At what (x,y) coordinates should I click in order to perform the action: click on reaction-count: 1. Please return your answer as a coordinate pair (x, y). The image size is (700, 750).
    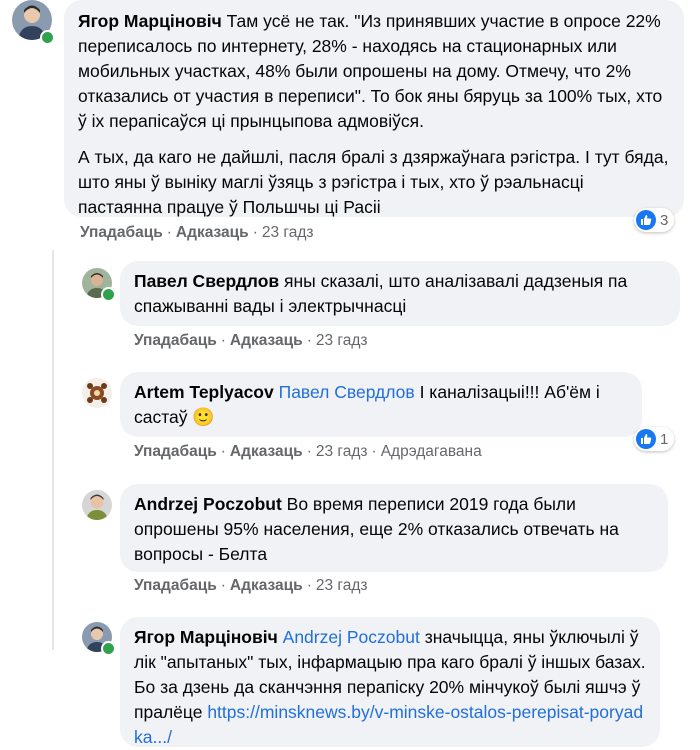
    Looking at the image, I should click on (654, 439).